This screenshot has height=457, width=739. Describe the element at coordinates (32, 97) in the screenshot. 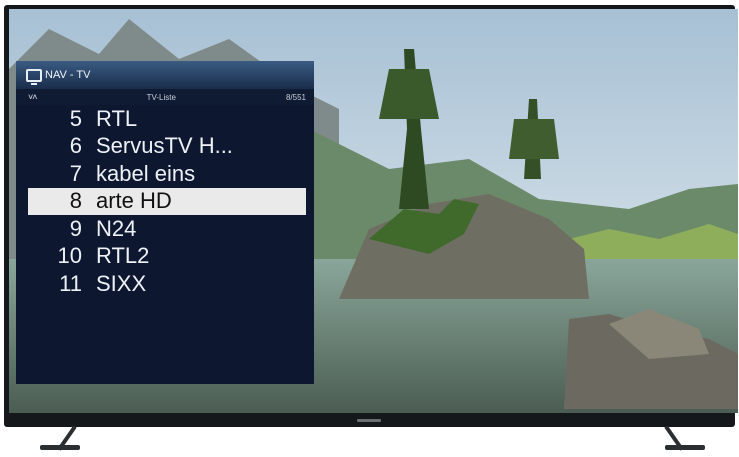

I see `chevron-up-down-icon: ˅˄` at that location.